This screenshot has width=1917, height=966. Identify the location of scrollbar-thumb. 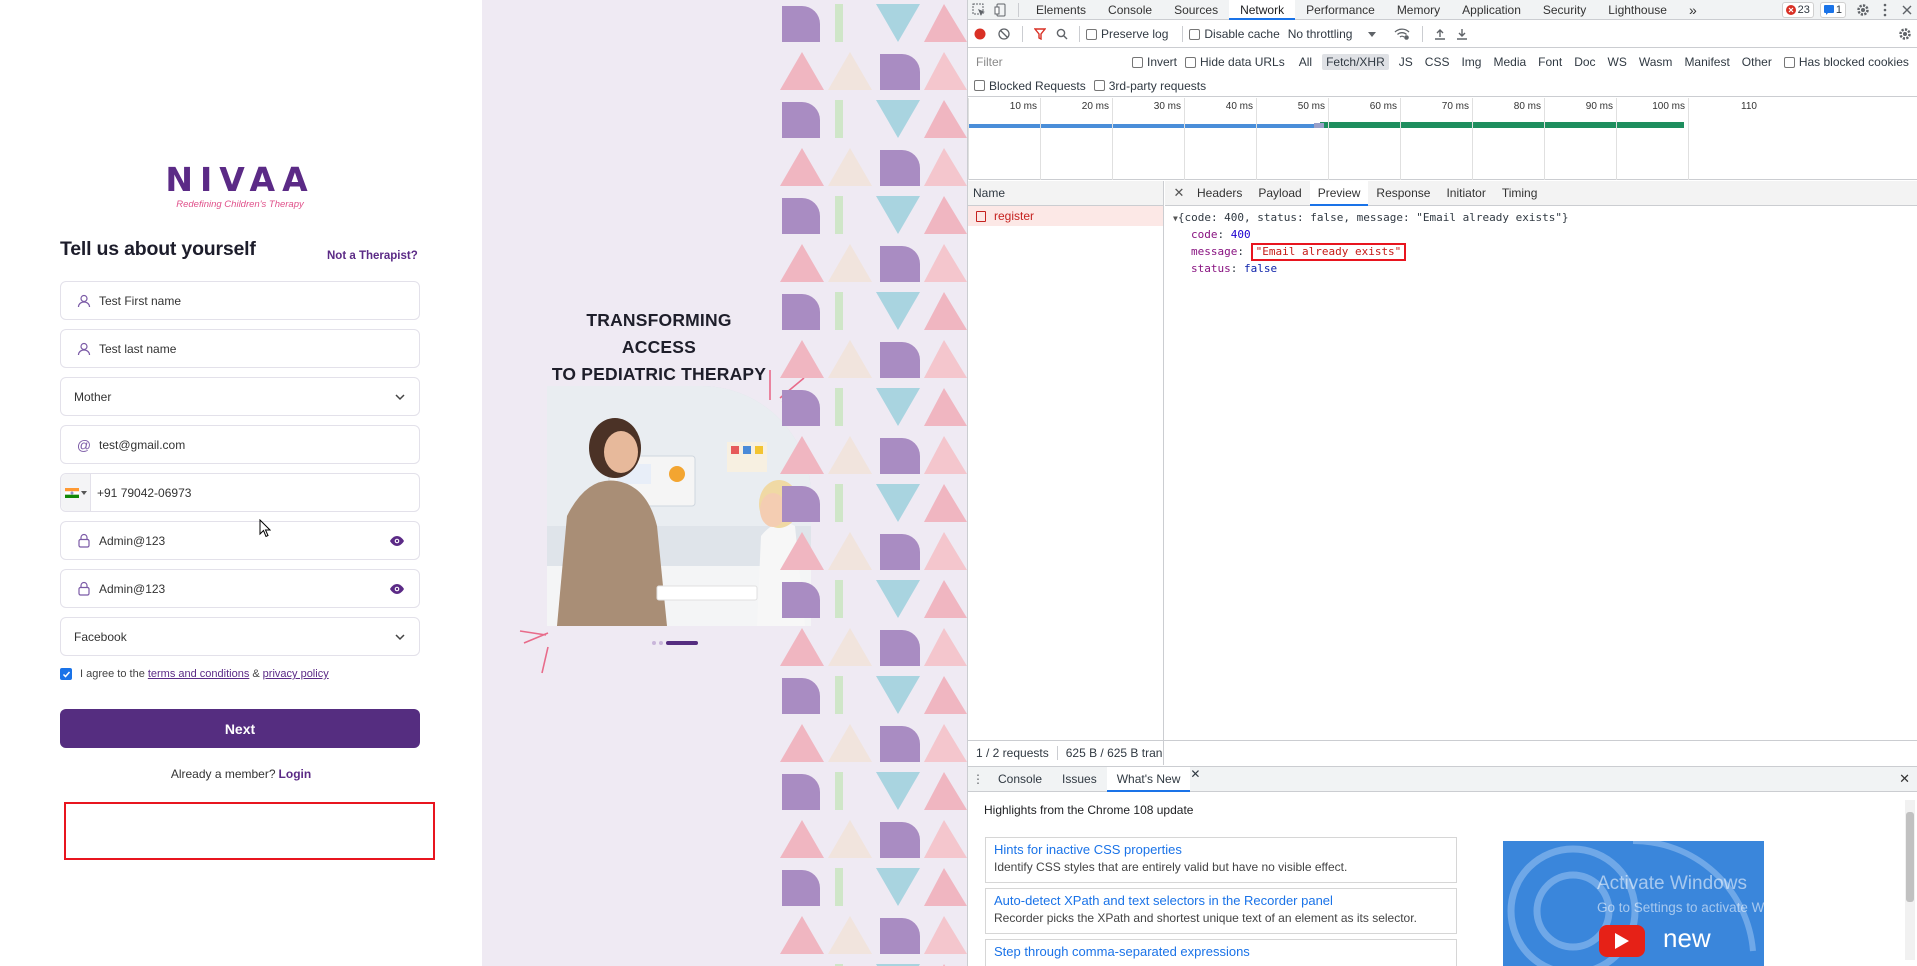
(1910, 857).